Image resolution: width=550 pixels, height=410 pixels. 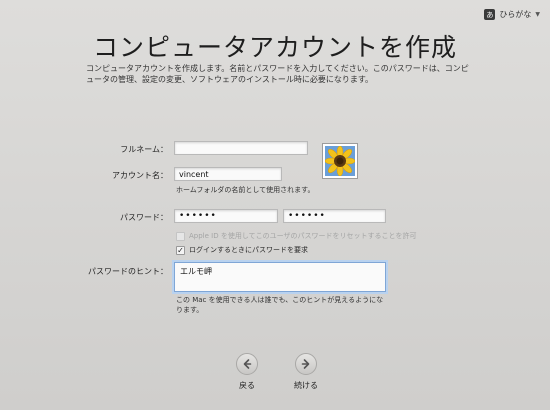 I want to click on arrow-right-icon, so click(x=305, y=364).